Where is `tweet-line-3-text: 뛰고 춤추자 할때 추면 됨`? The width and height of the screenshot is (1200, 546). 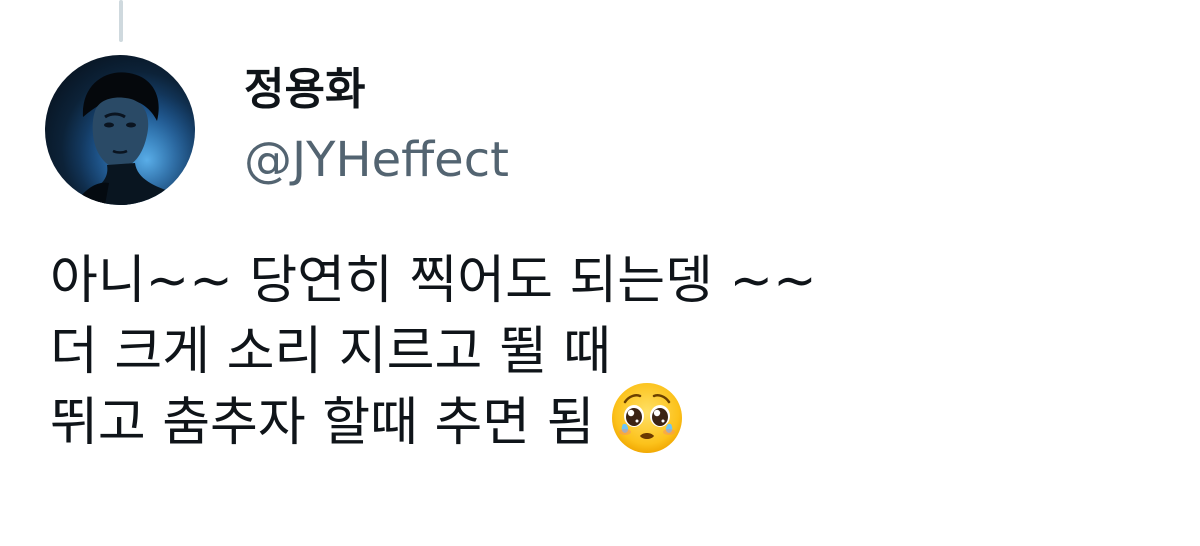
tweet-line-3-text: 뛰고 춤추자 할때 추면 됨 is located at coordinates (322, 423).